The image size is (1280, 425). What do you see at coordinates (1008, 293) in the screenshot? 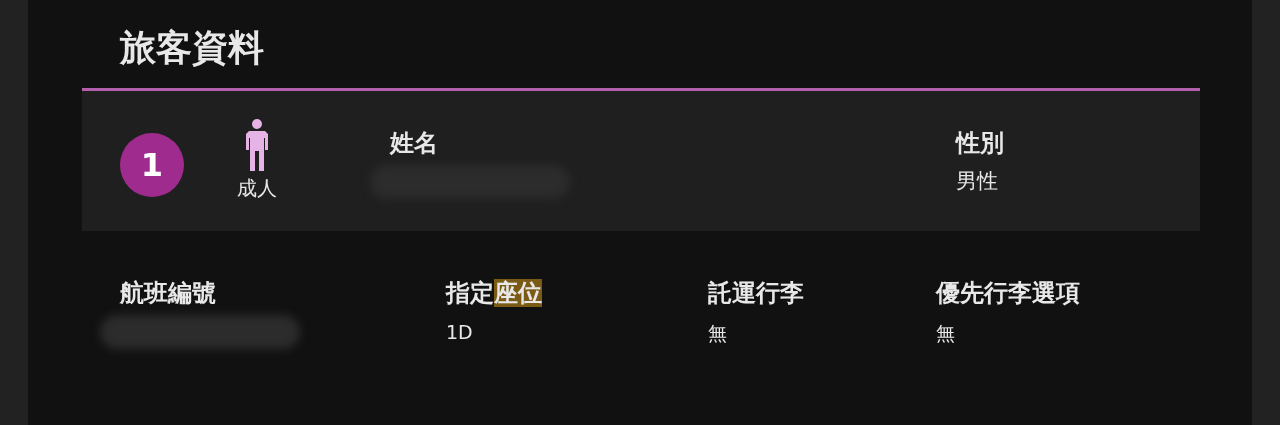
I see `field-label: 優先行李選項` at bounding box center [1008, 293].